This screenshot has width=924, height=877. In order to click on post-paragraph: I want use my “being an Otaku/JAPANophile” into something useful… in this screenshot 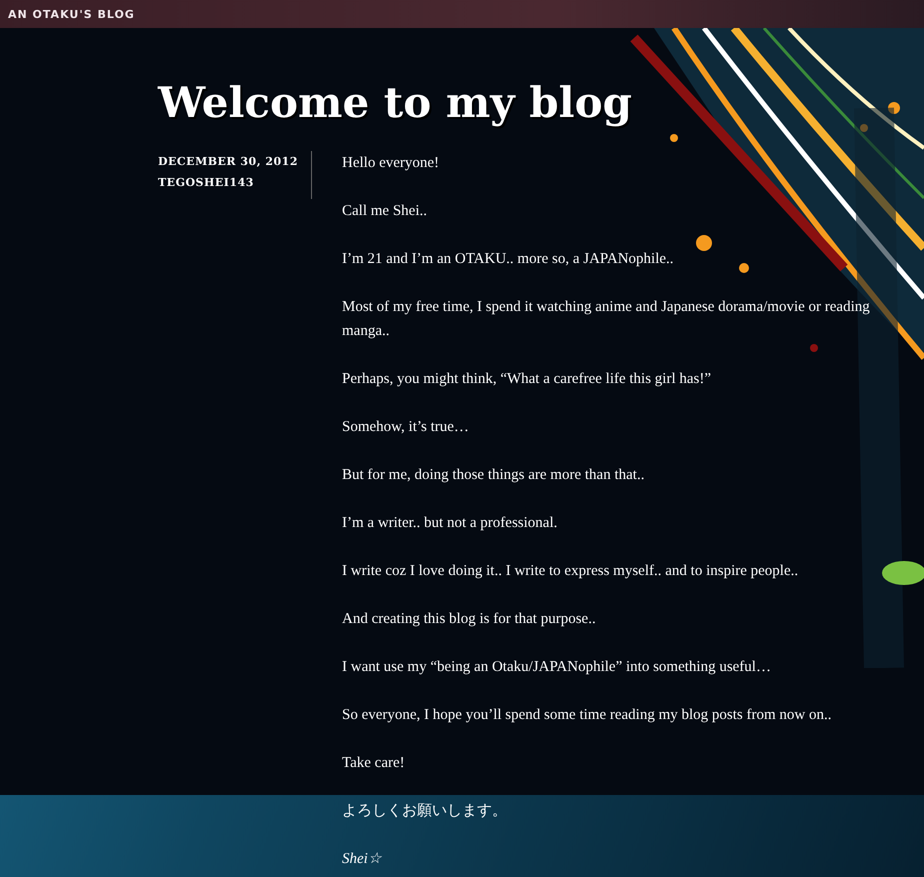, I will do `click(556, 667)`.